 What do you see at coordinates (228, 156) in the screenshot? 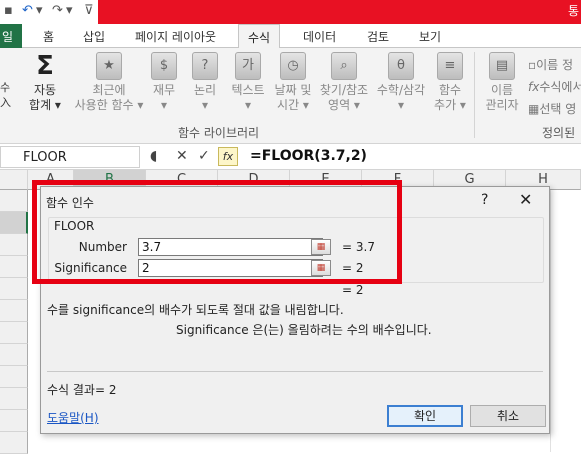
I see `insert-function-button: fx` at bounding box center [228, 156].